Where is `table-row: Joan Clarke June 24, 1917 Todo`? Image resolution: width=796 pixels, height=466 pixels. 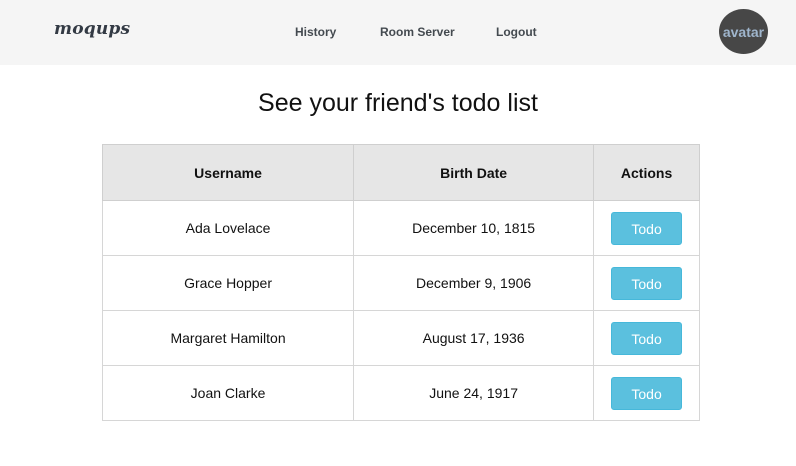
table-row: Joan Clarke June 24, 1917 Todo is located at coordinates (400, 393).